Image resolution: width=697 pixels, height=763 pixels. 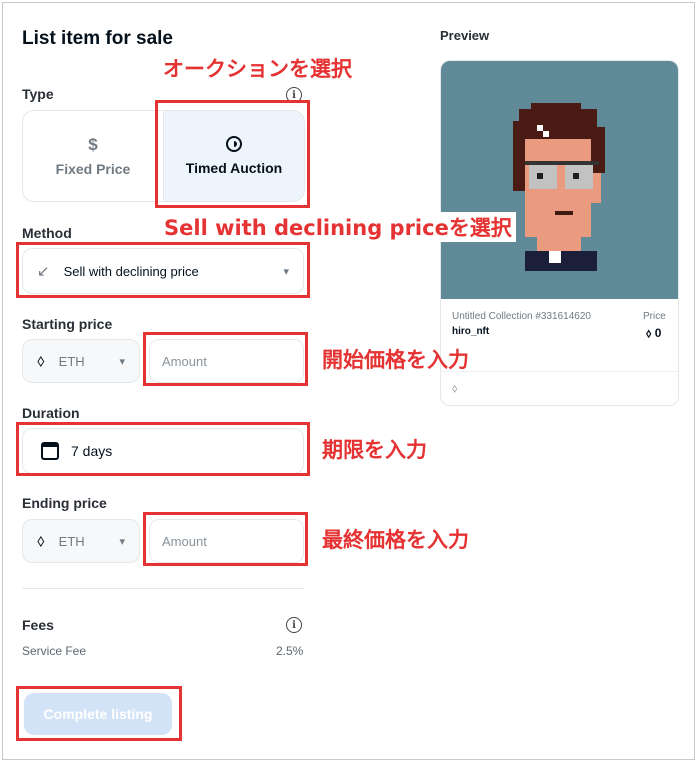 I want to click on annotation-box-complete, so click(x=99, y=713).